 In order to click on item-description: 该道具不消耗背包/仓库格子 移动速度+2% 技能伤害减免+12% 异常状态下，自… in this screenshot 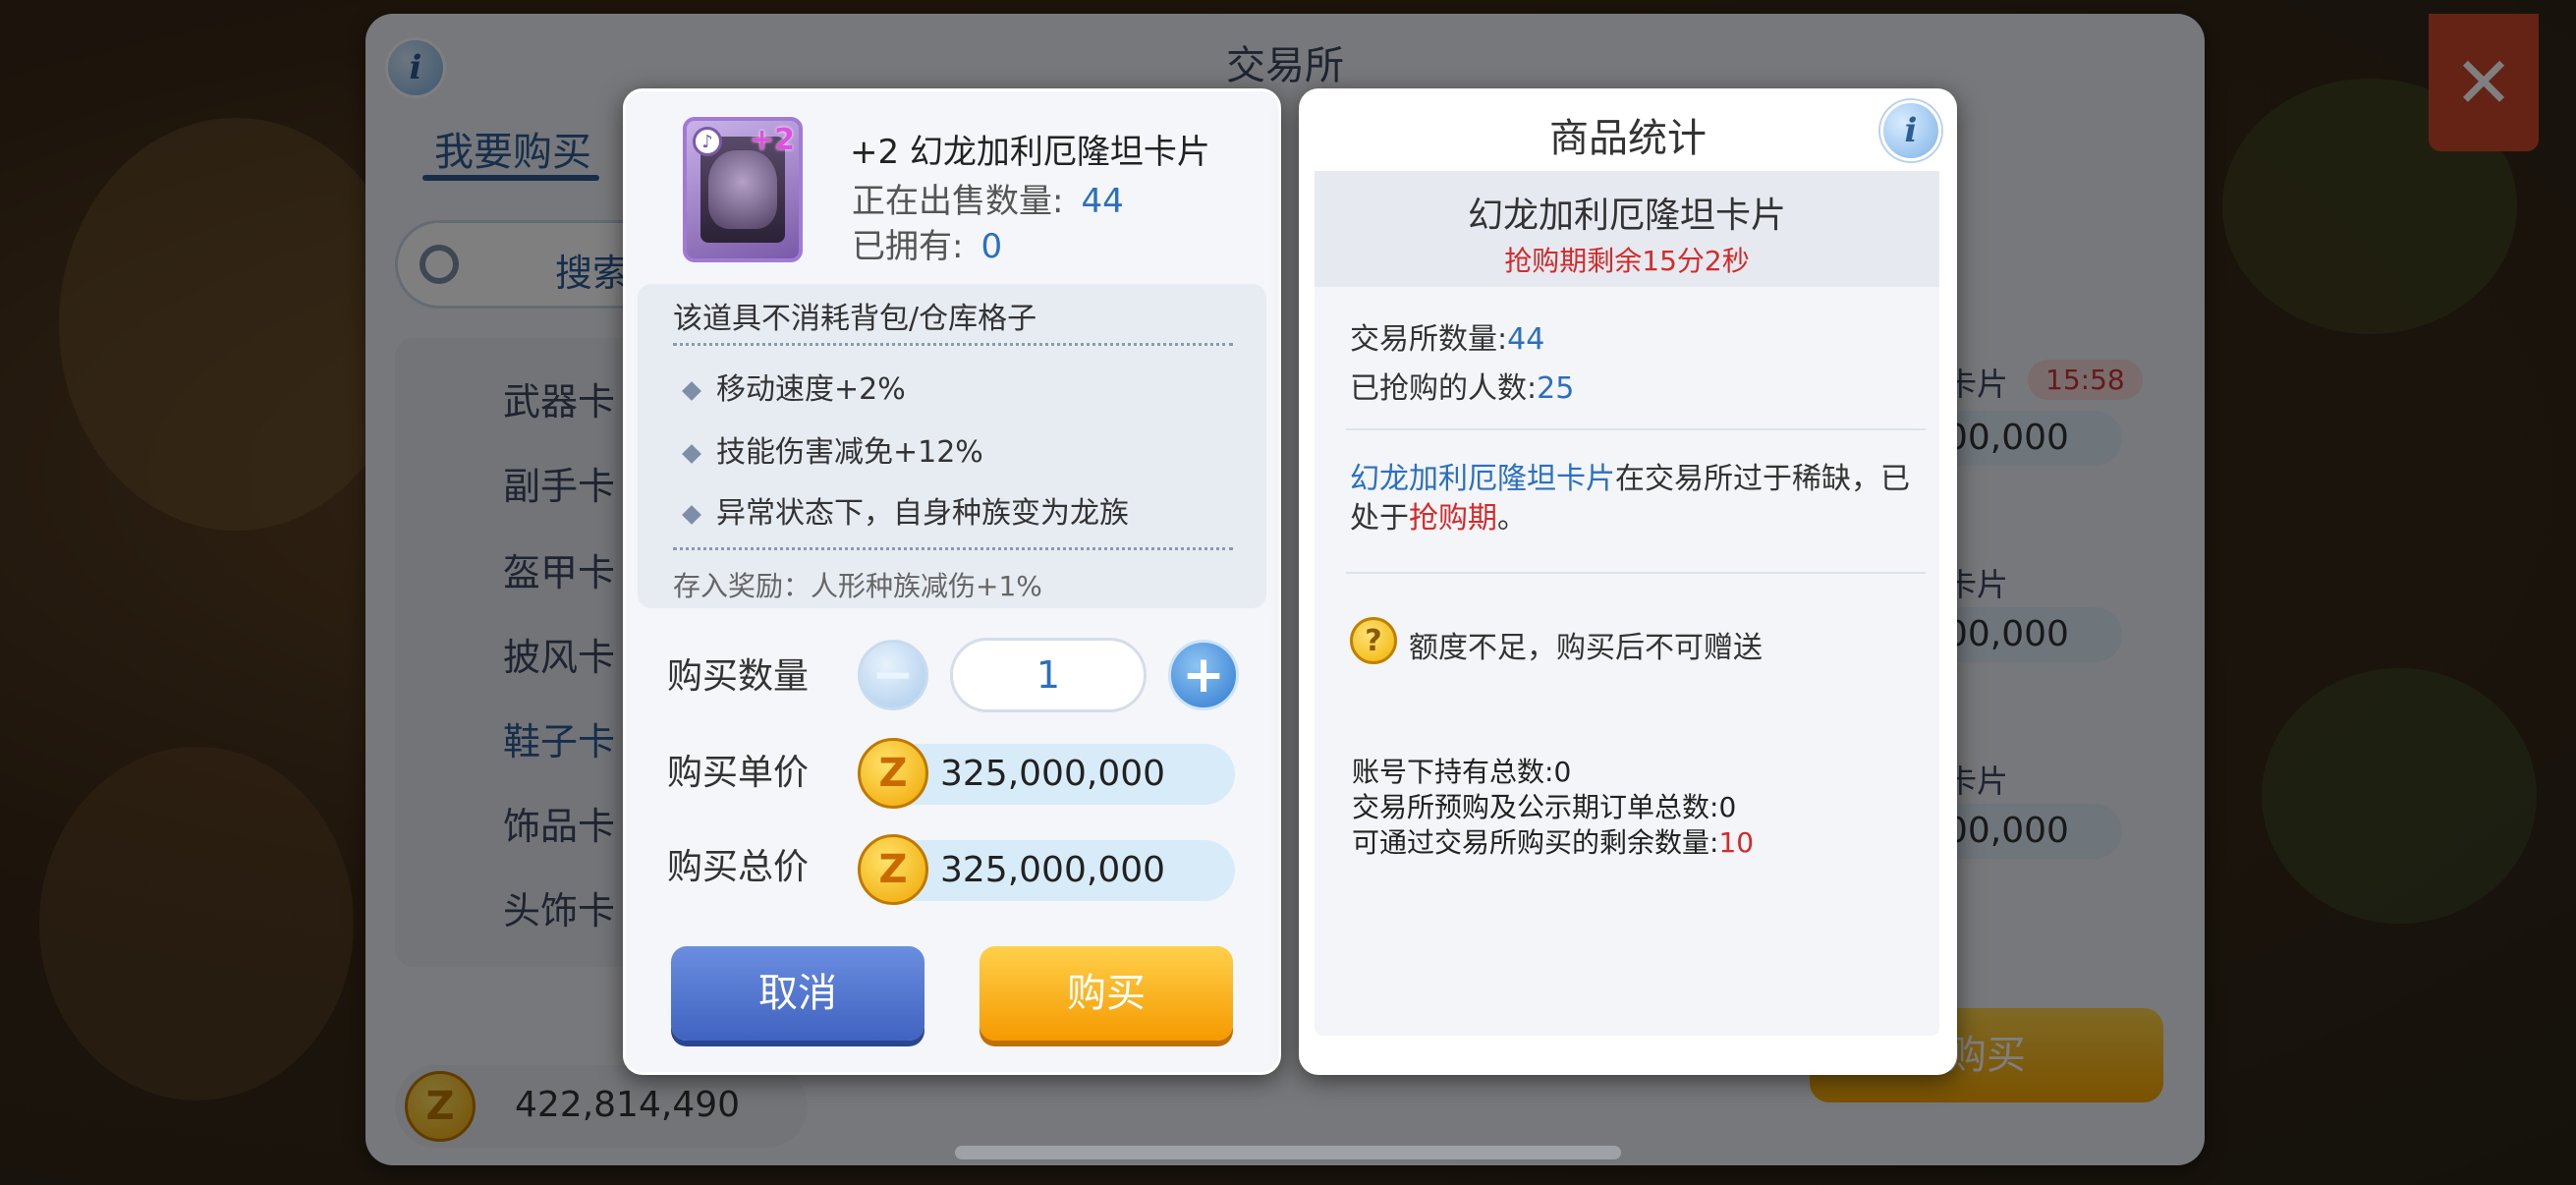, I will do `click(952, 446)`.